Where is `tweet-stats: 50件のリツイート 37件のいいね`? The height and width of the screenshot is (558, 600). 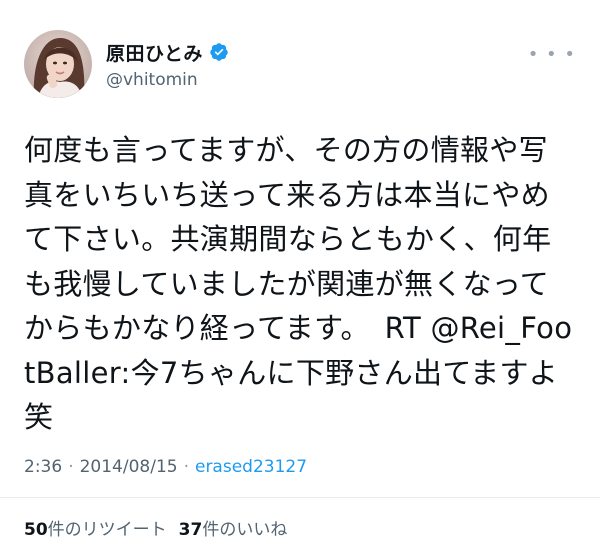
tweet-stats: 50件のリツイート 37件のいいね is located at coordinates (155, 527).